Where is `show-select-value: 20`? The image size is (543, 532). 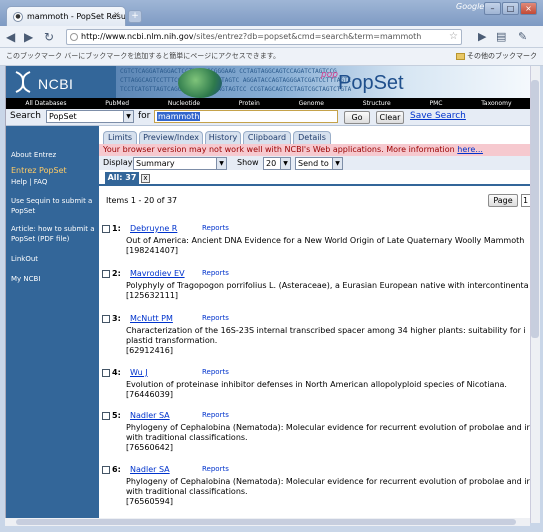 show-select-value: 20 is located at coordinates (271, 163).